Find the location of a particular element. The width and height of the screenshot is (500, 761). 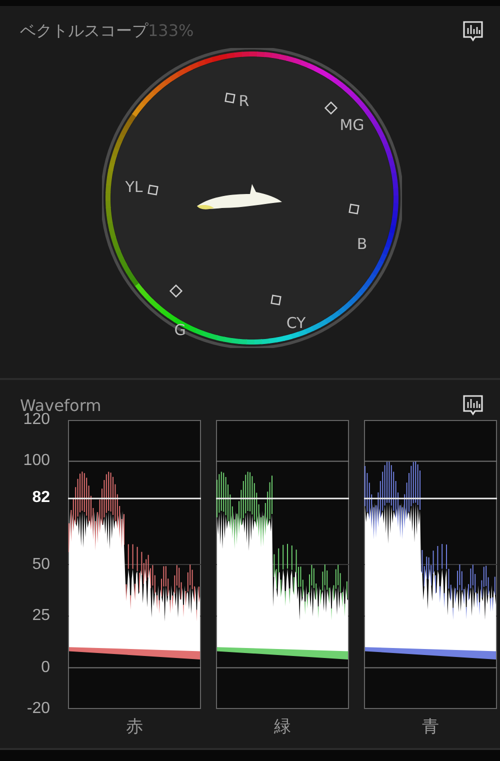

scale-label: 25 is located at coordinates (41, 616).